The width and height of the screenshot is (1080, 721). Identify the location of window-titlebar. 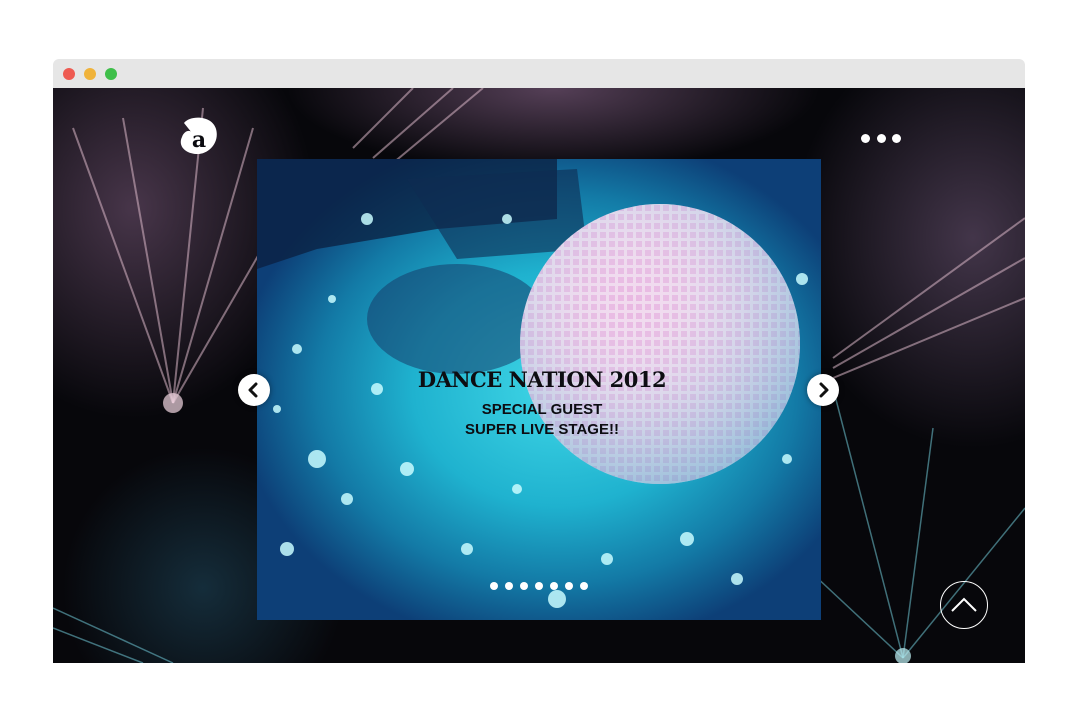
(539, 73).